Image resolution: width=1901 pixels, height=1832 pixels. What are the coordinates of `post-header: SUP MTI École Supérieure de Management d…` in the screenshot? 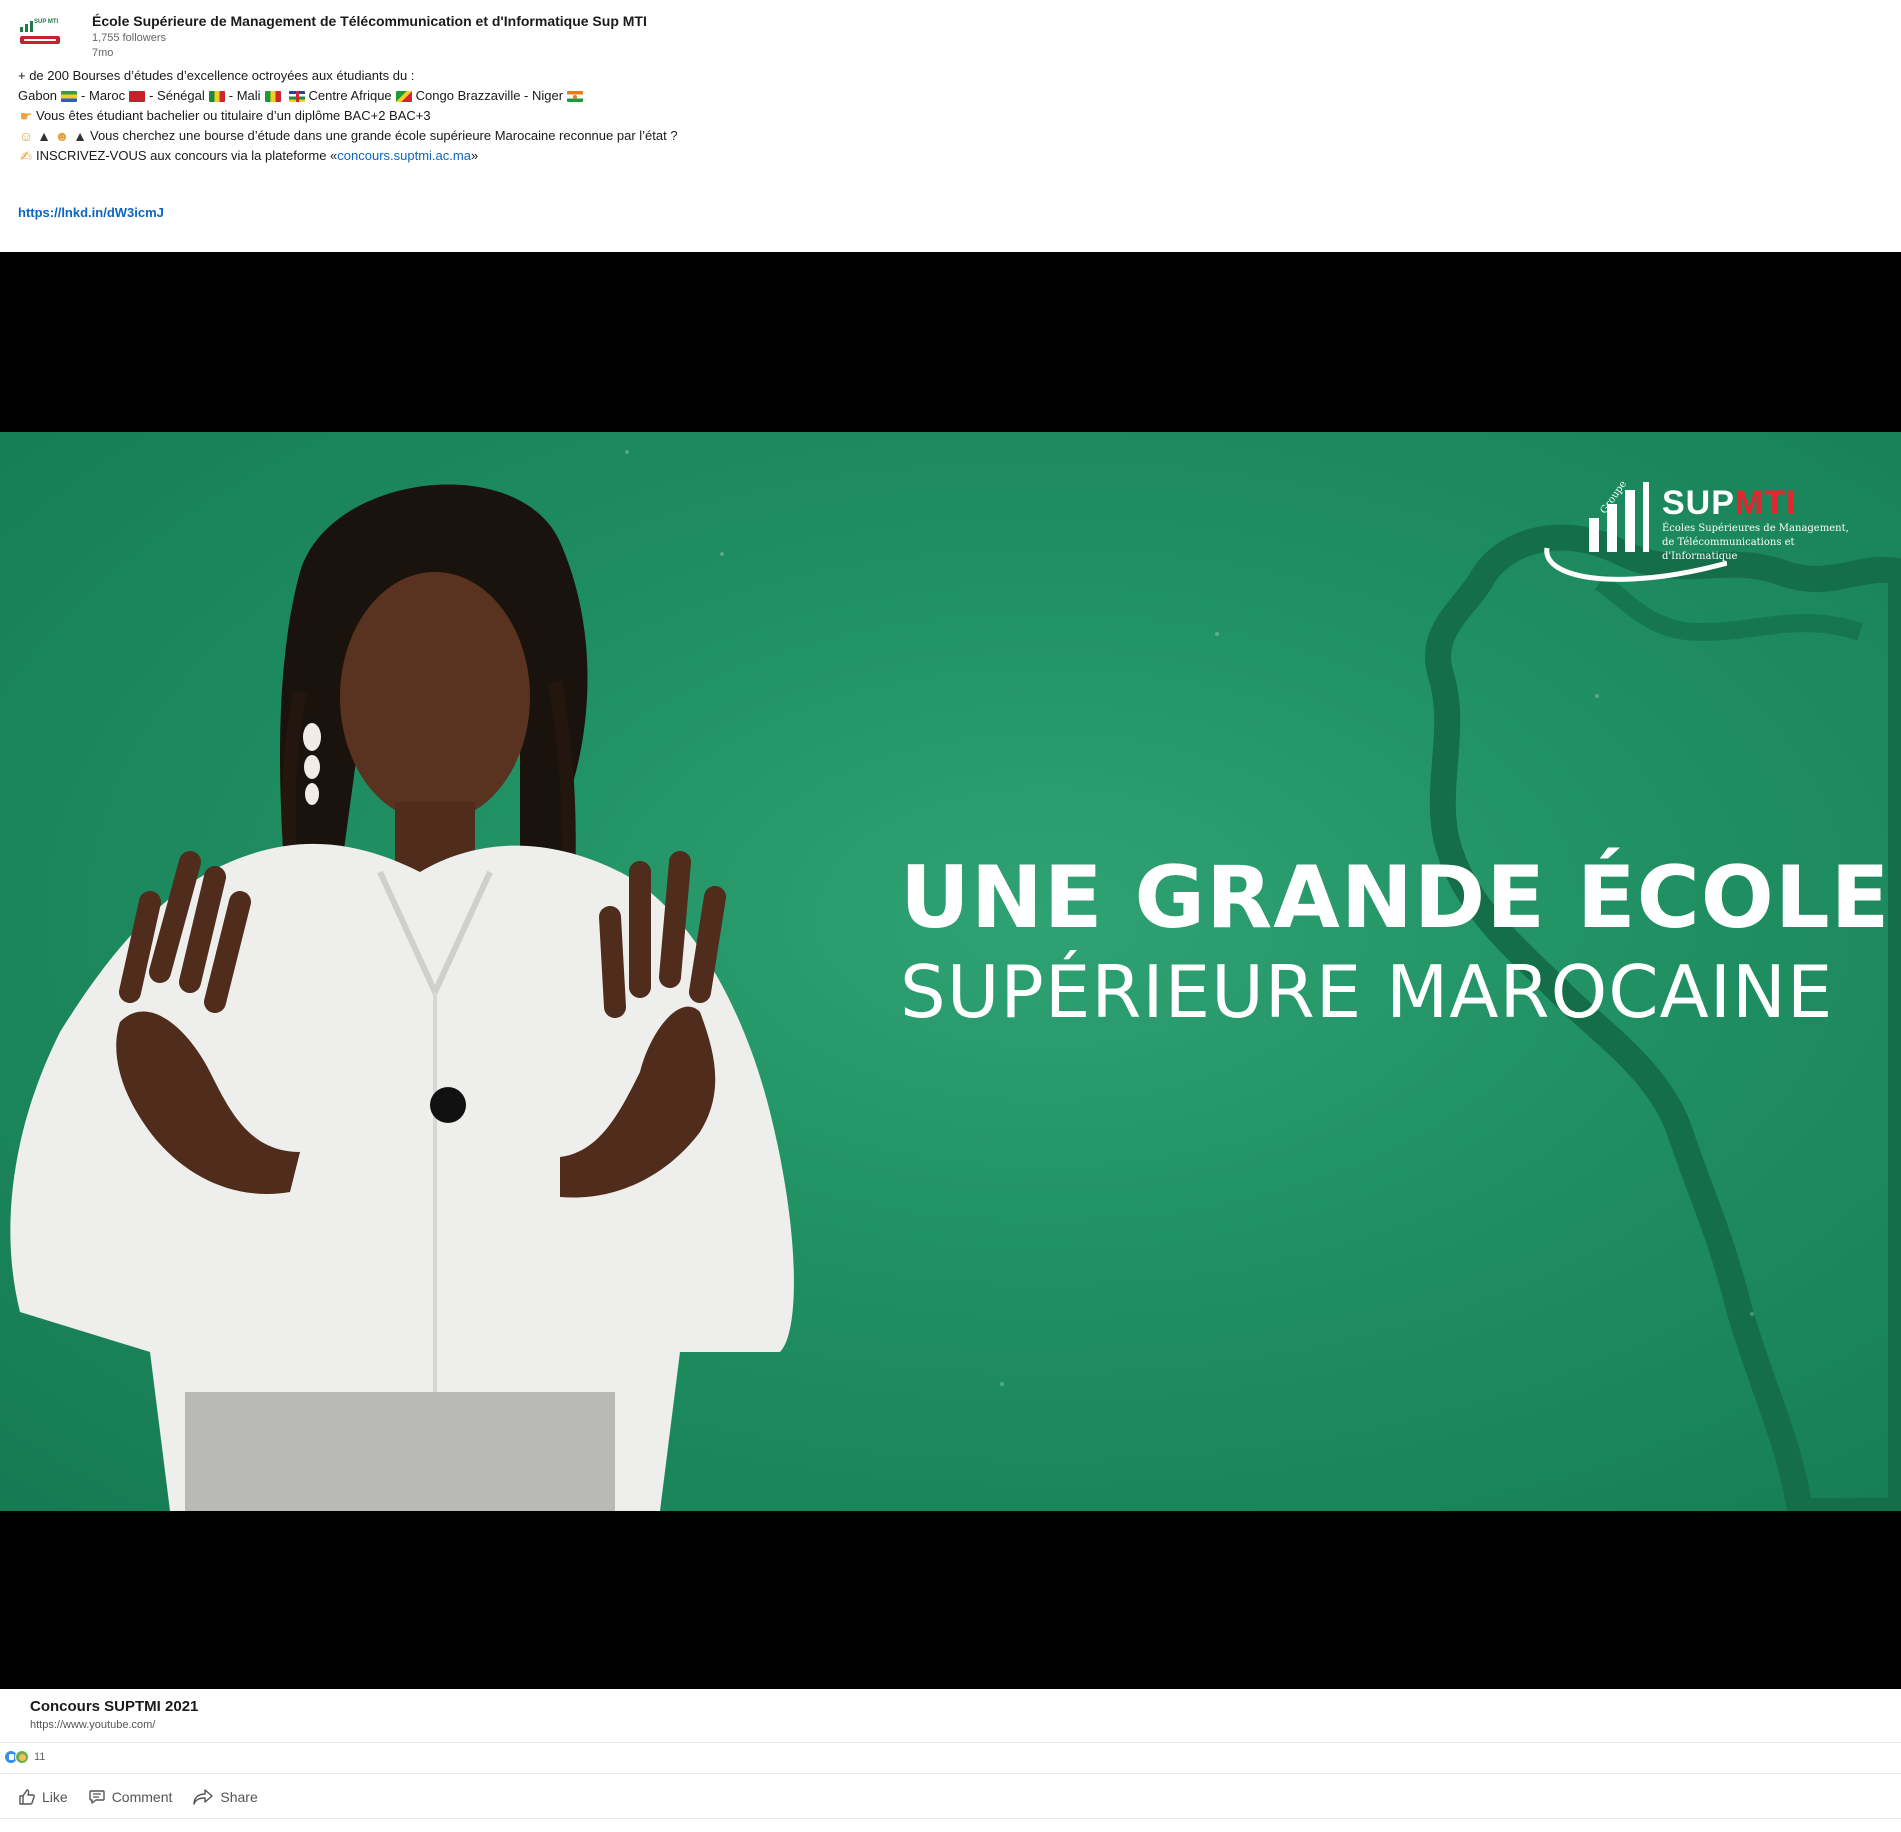 It's located at (332, 37).